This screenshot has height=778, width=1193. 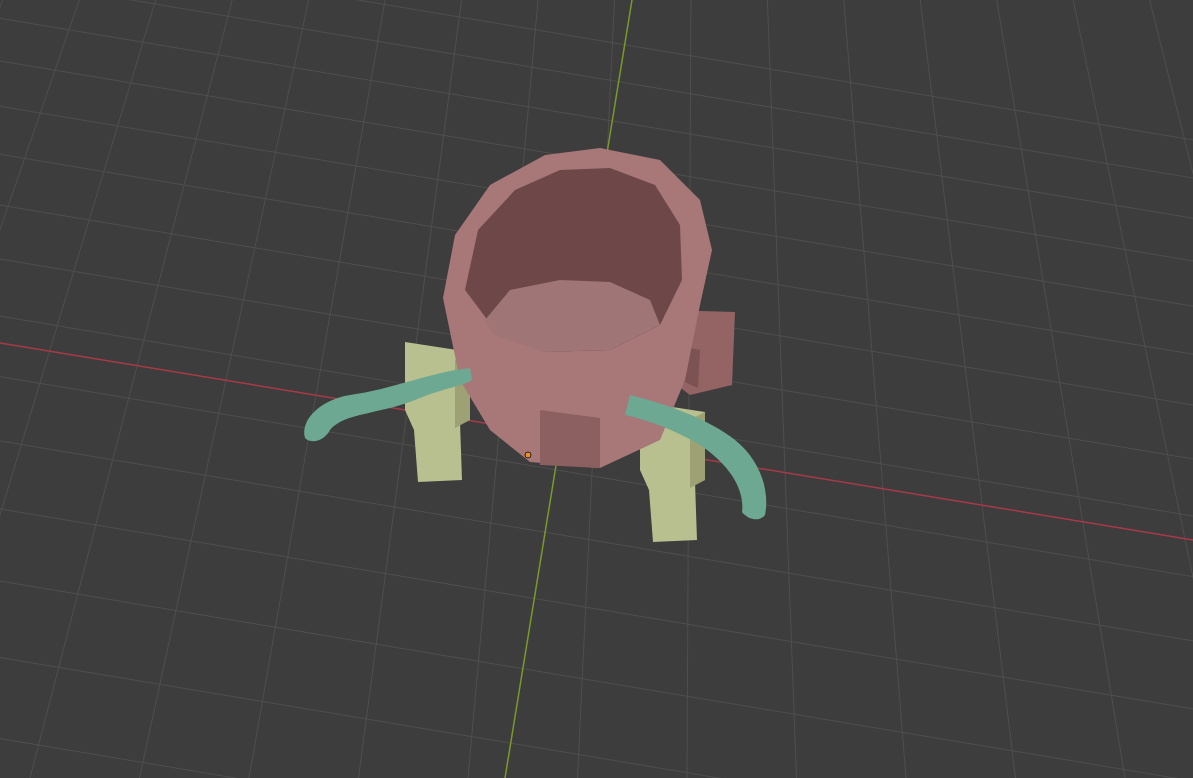 I want to click on origin-dot, so click(x=528, y=455).